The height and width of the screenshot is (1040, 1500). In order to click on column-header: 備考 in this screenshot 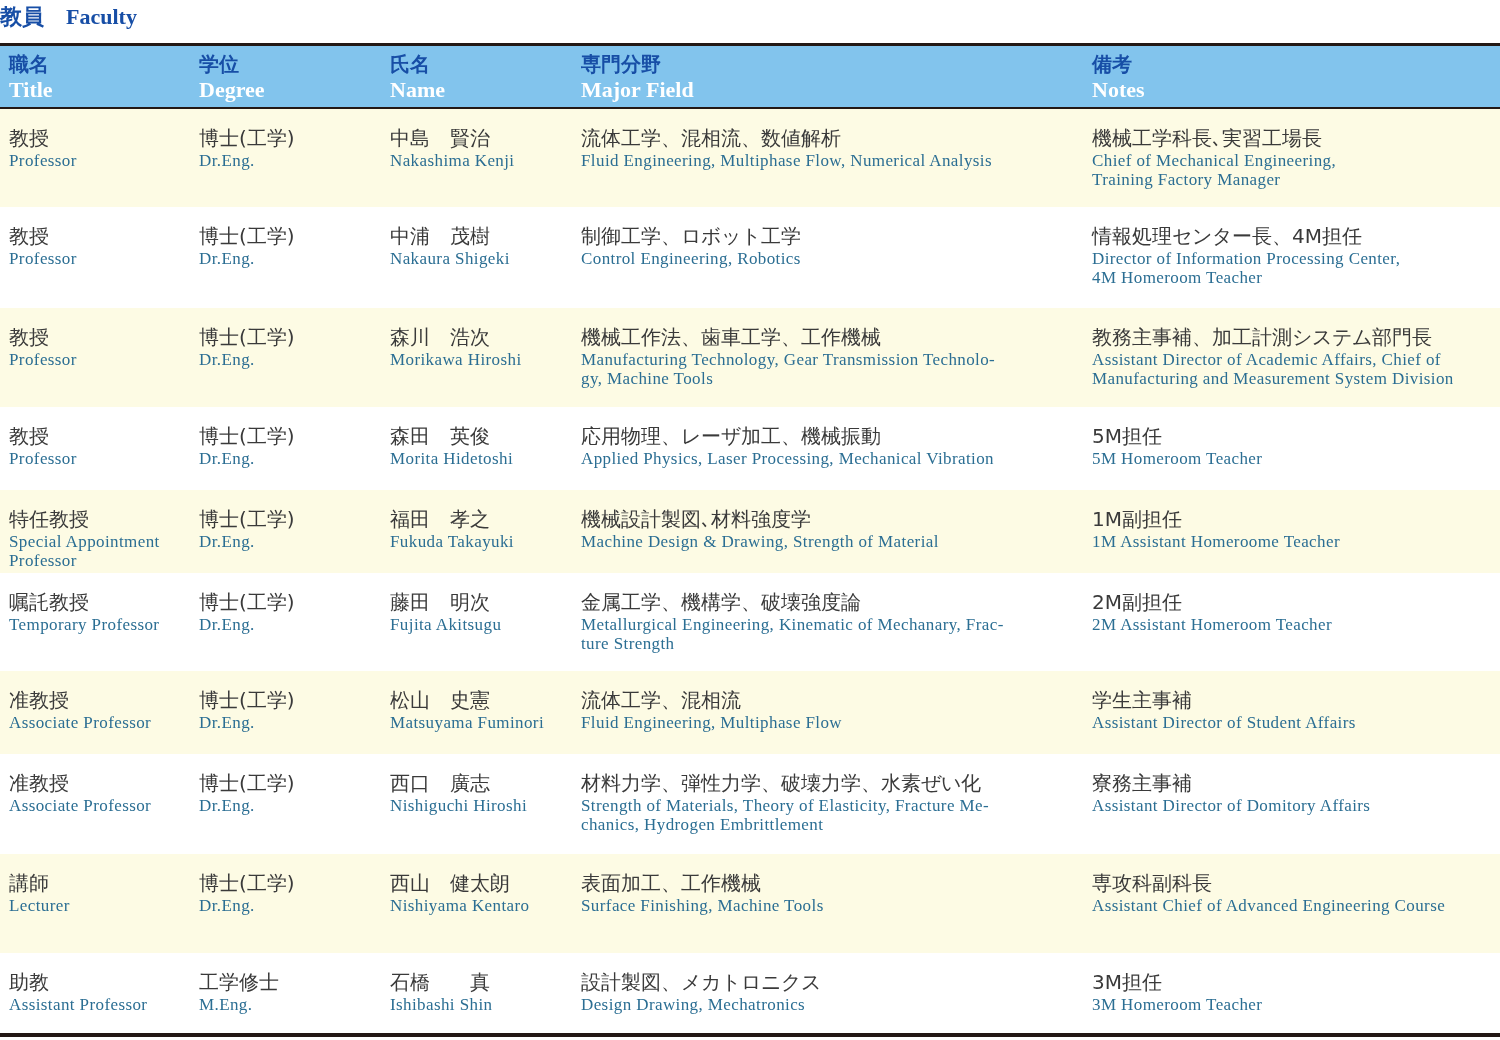, I will do `click(1112, 64)`.